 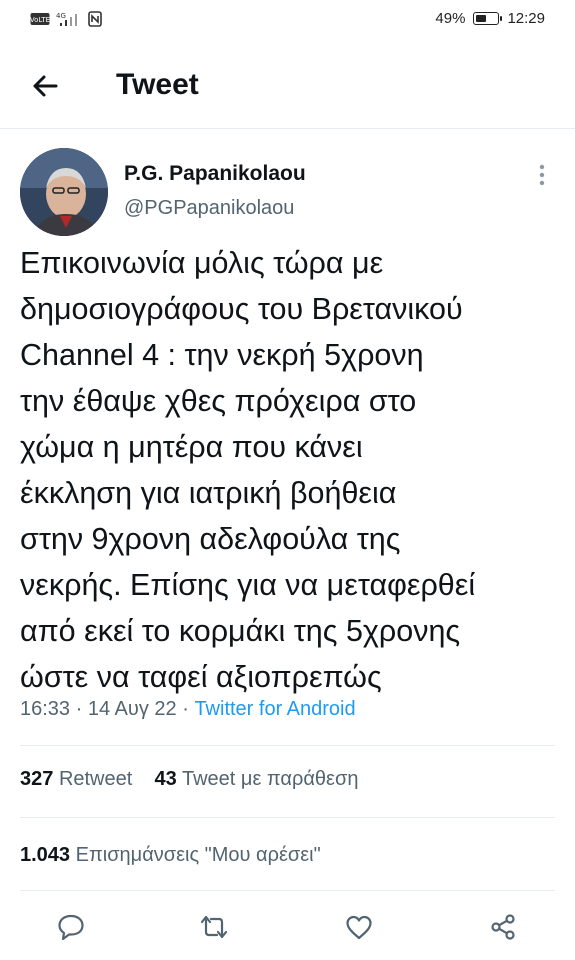 I want to click on nfc-icon, so click(x=95, y=19).